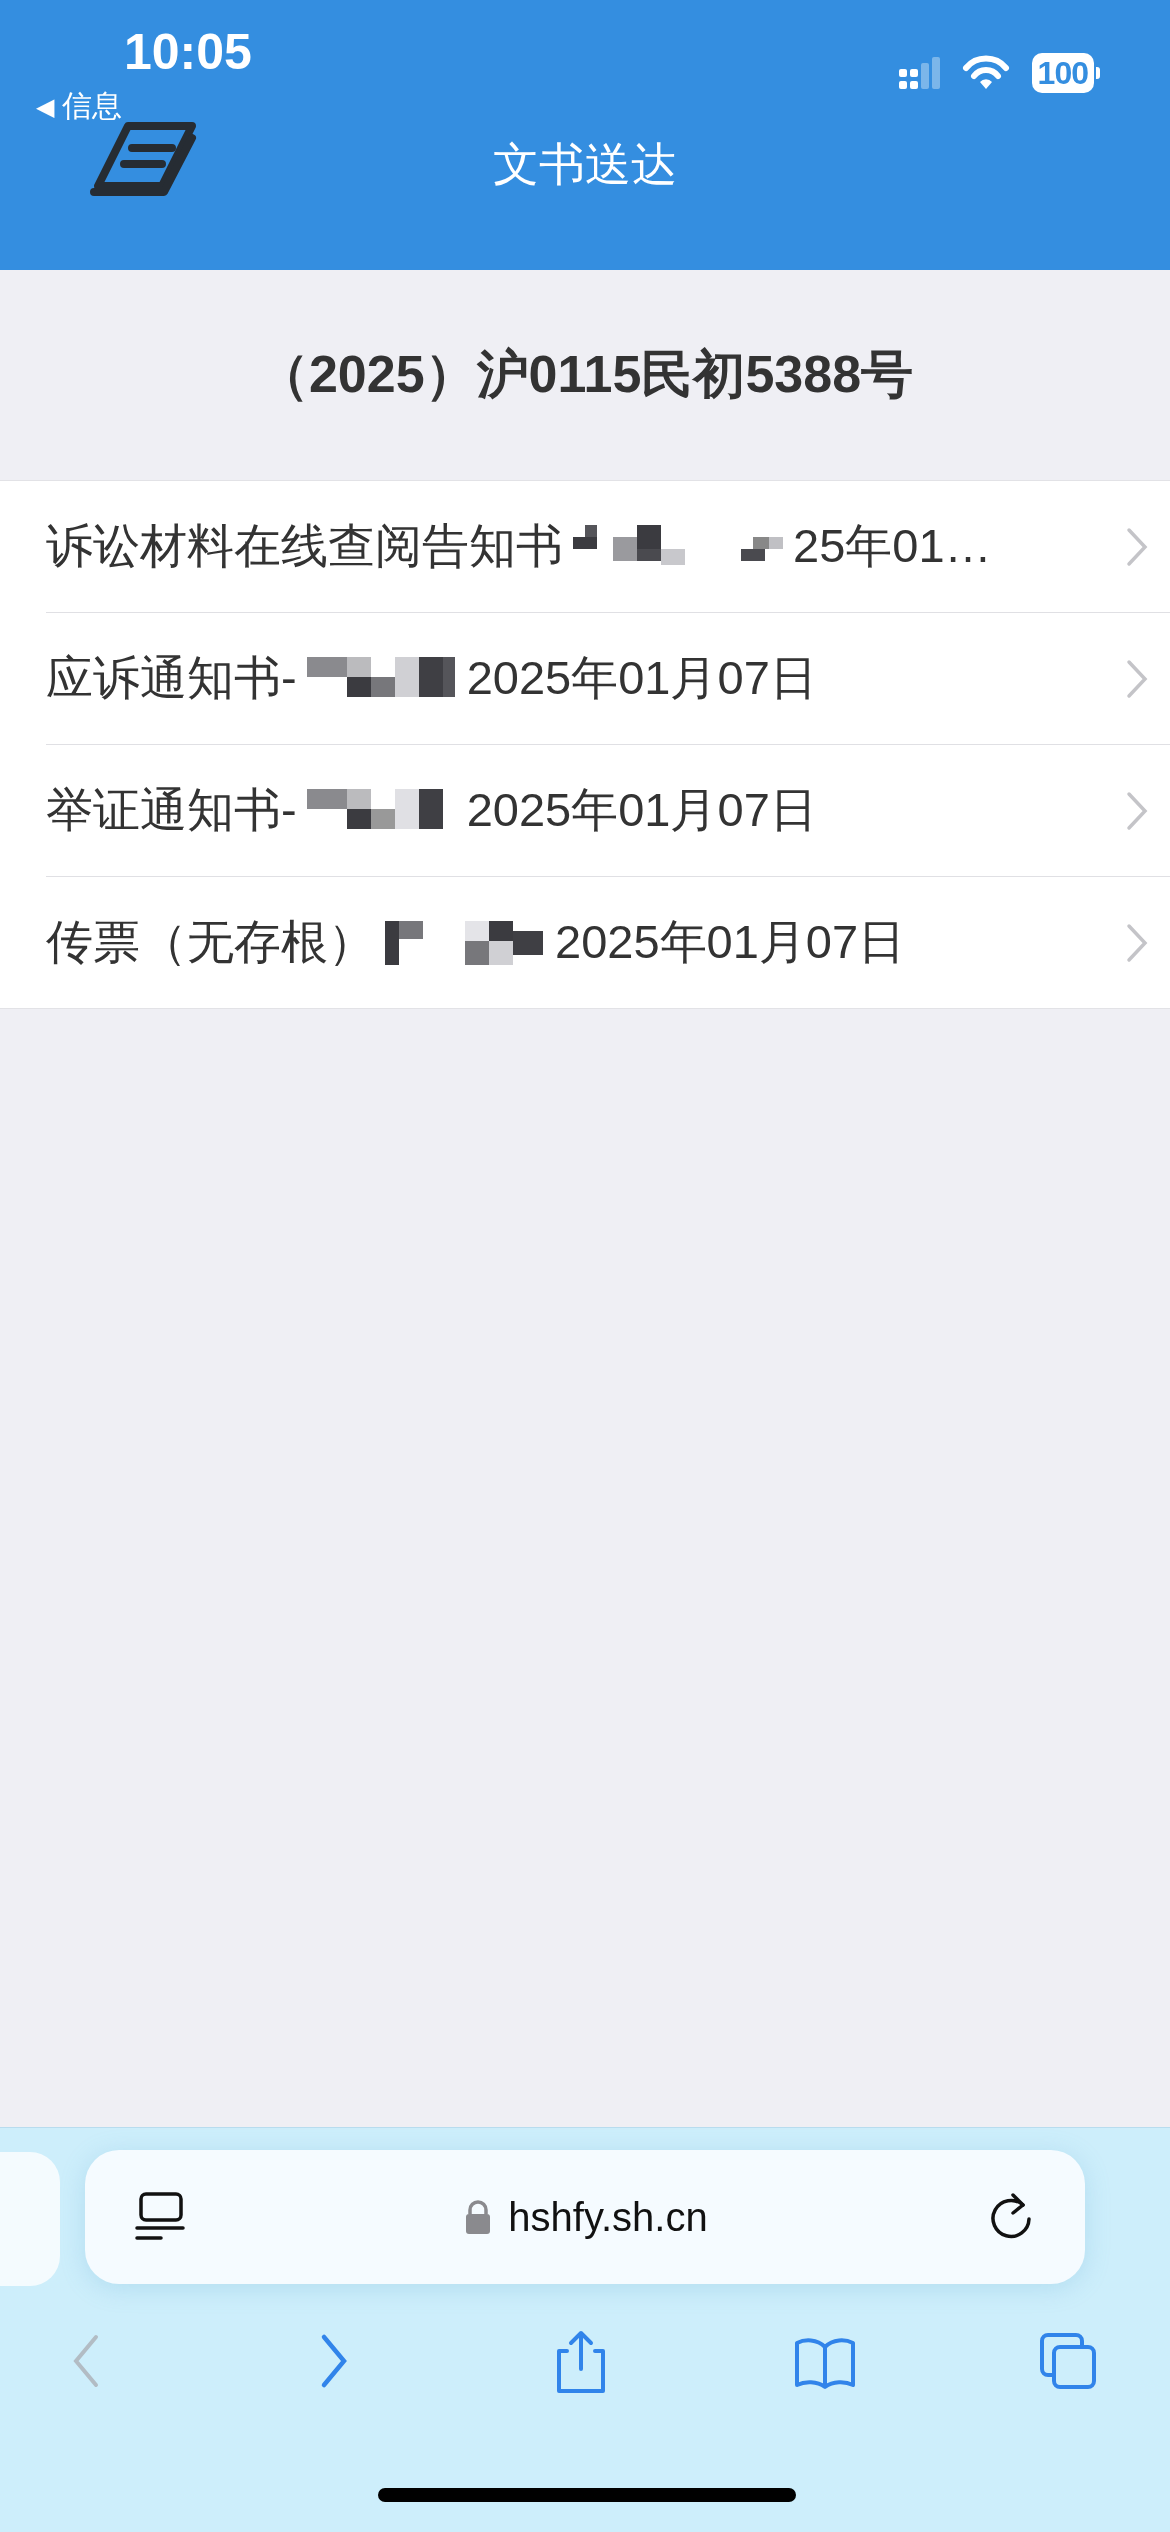  What do you see at coordinates (585, 374) in the screenshot?
I see `case-number: （2025）沪0115民初5388号` at bounding box center [585, 374].